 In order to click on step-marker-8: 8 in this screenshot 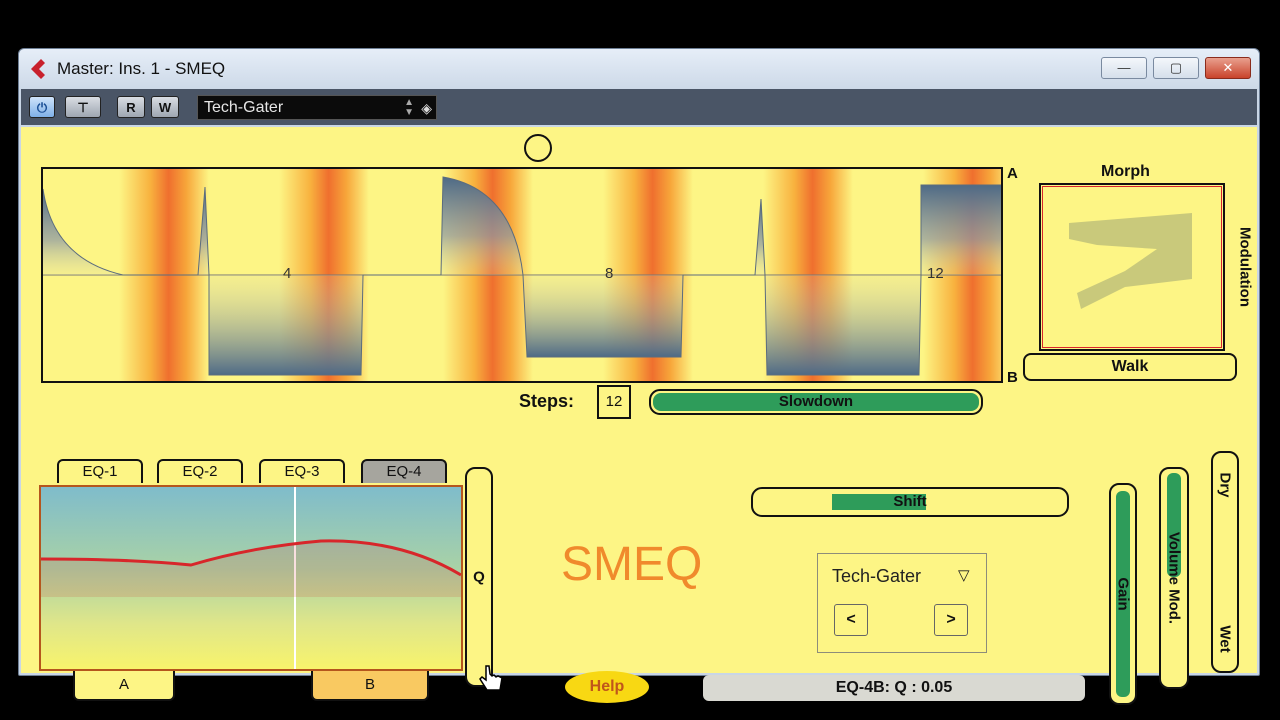, I will do `click(609, 273)`.